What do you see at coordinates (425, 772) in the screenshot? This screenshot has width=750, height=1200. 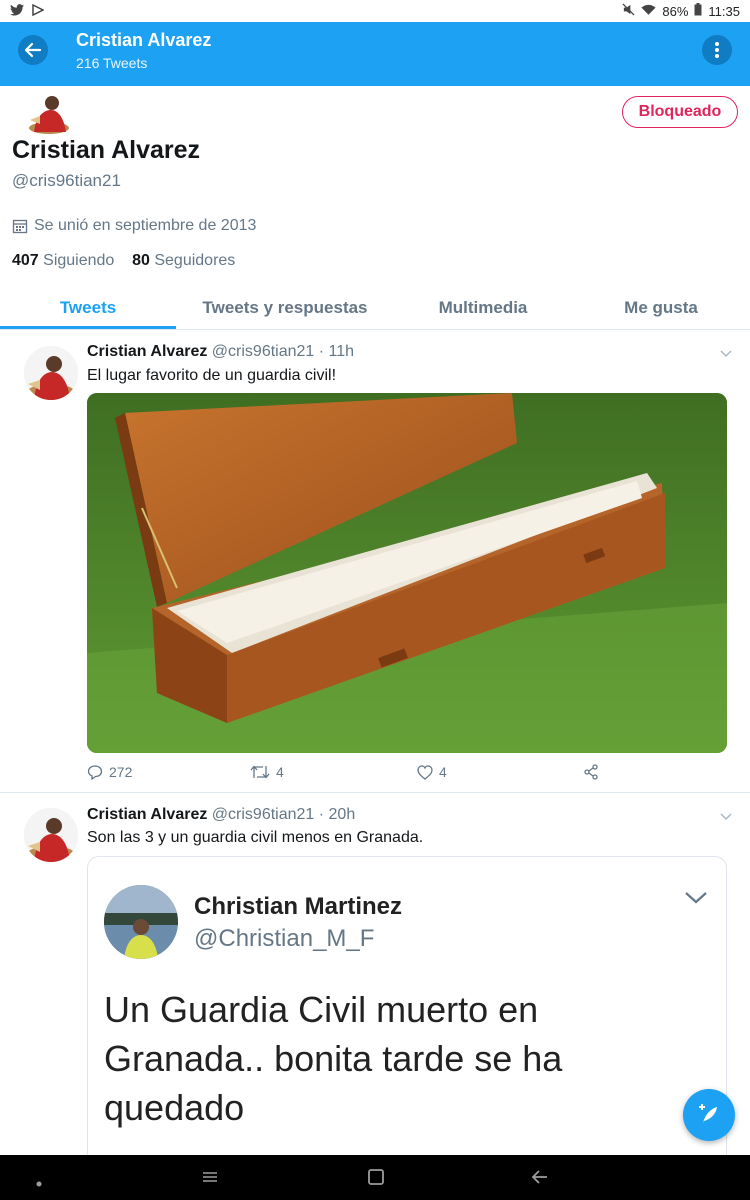 I see `heart-icon` at bounding box center [425, 772].